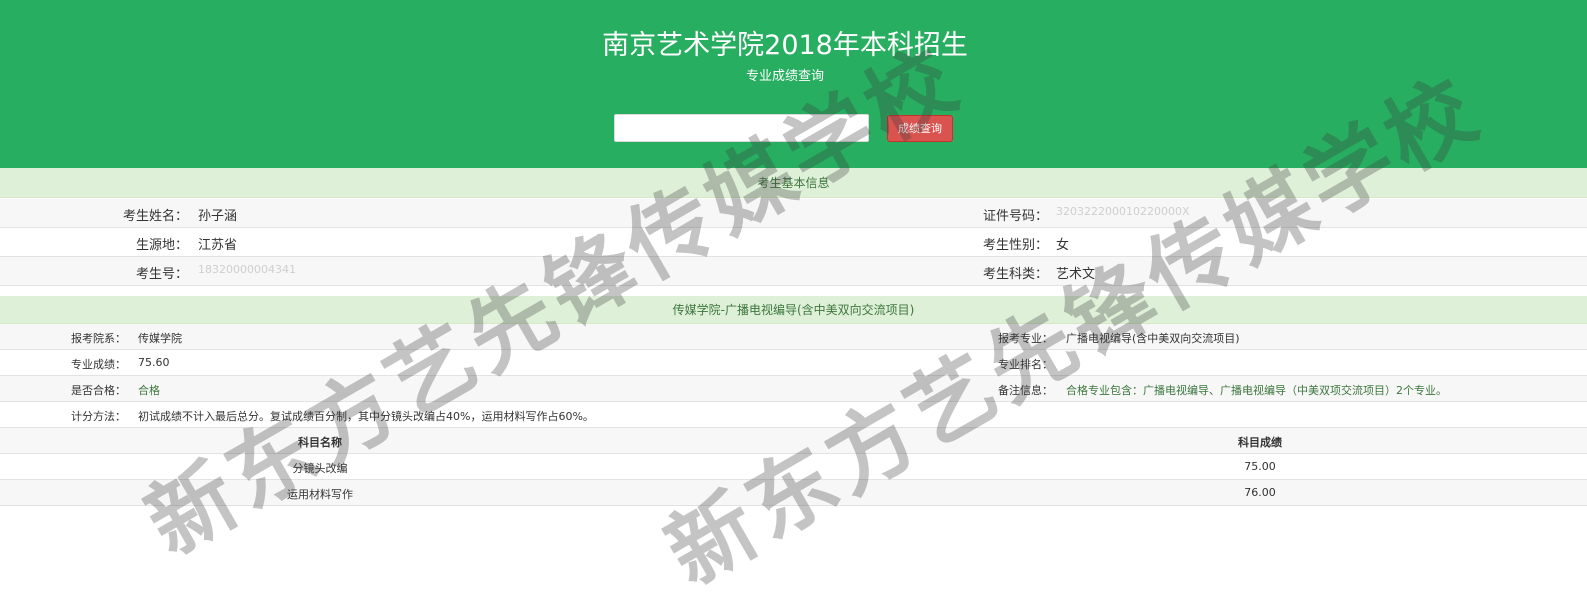 This screenshot has height=608, width=1587. Describe the element at coordinates (1076, 274) in the screenshot. I see `category-value: 艺术文` at that location.